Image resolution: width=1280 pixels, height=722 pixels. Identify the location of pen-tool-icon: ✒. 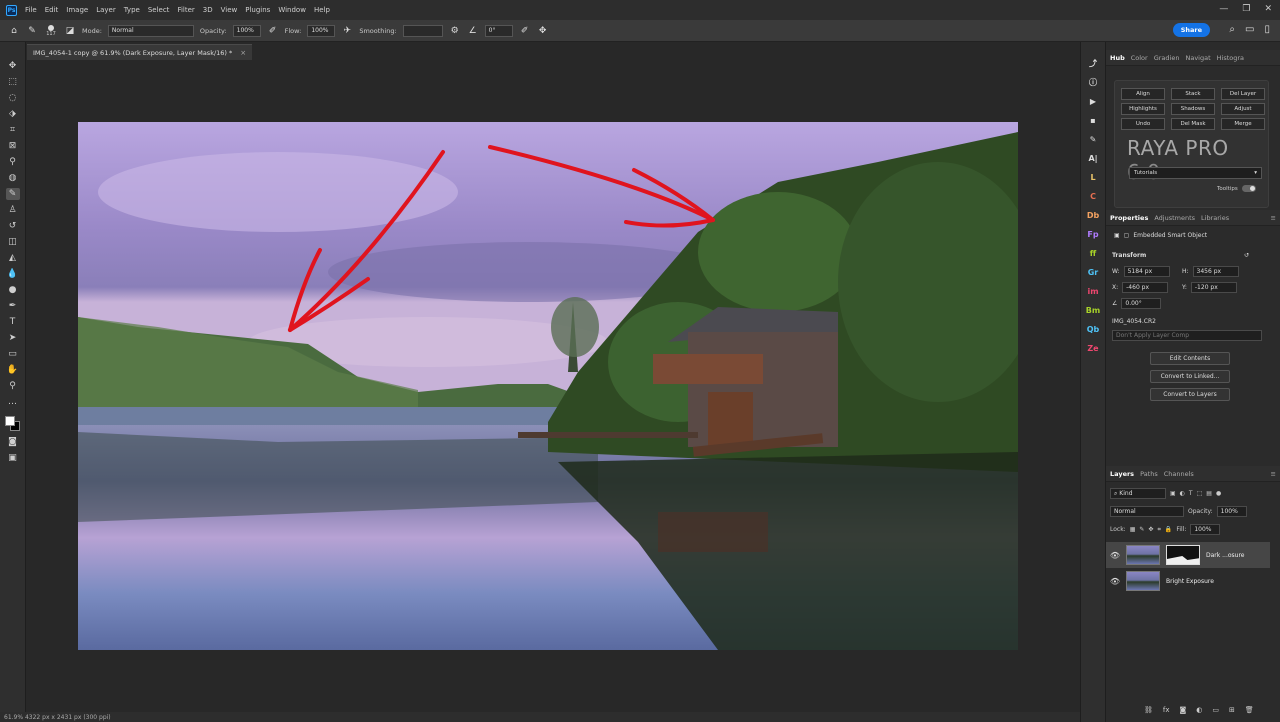
(13, 306).